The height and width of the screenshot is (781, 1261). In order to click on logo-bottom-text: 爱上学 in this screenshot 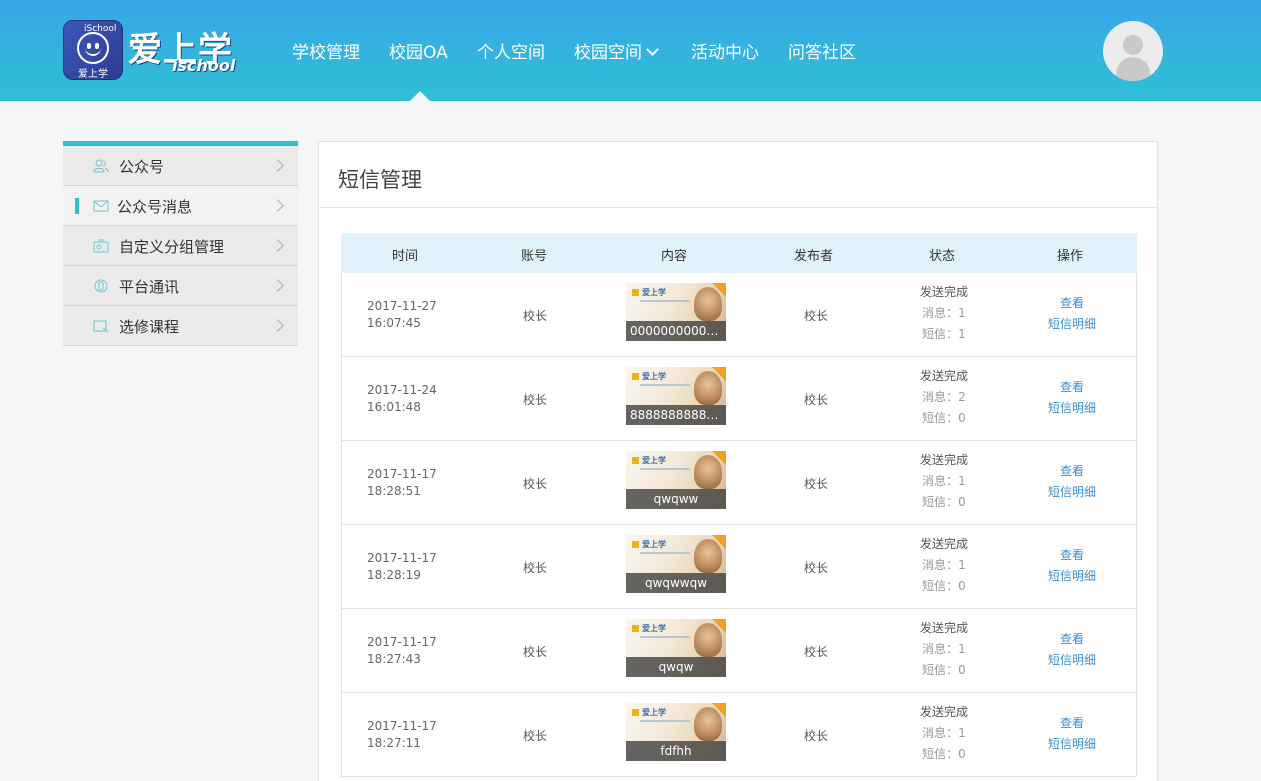, I will do `click(93, 74)`.